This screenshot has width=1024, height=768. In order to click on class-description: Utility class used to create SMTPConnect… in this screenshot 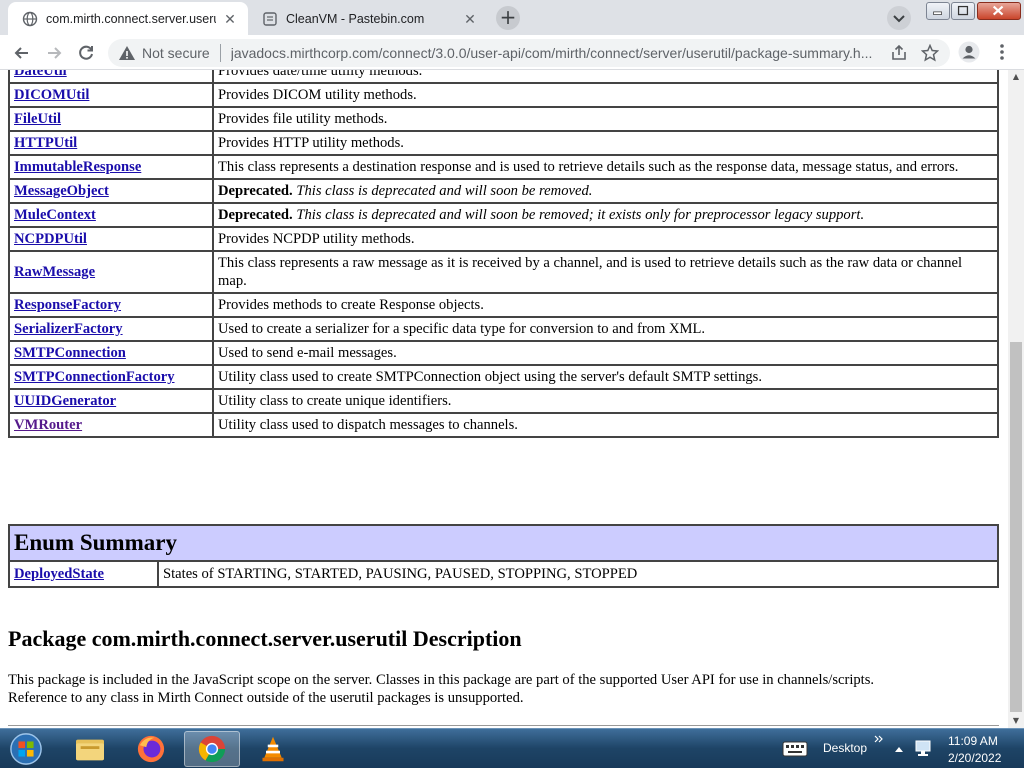, I will do `click(605, 377)`.